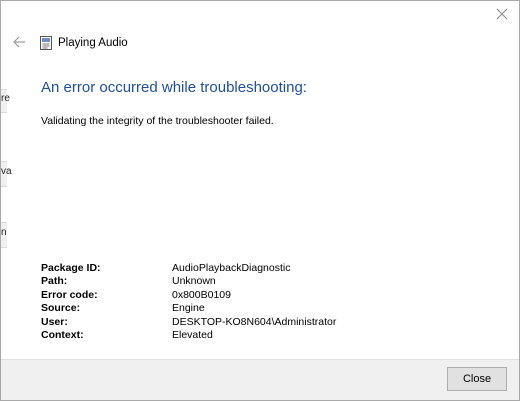 This screenshot has width=520, height=401. I want to click on dialog-footer: Close, so click(260, 379).